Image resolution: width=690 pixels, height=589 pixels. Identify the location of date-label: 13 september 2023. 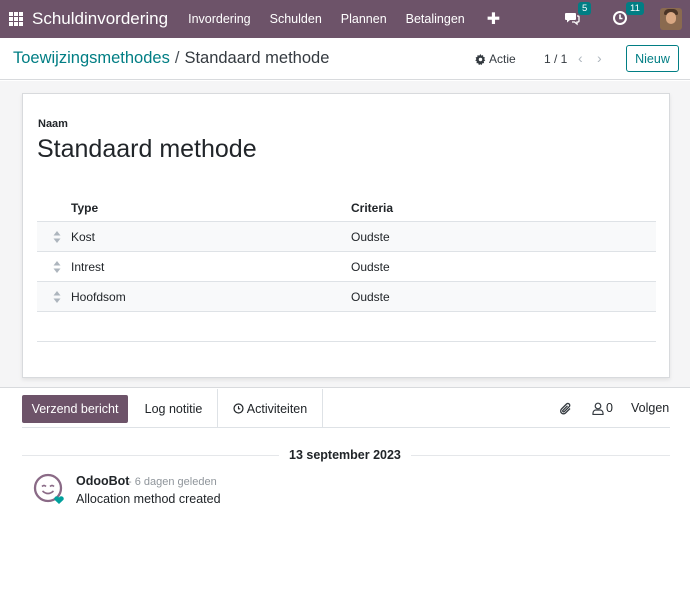
(345, 455).